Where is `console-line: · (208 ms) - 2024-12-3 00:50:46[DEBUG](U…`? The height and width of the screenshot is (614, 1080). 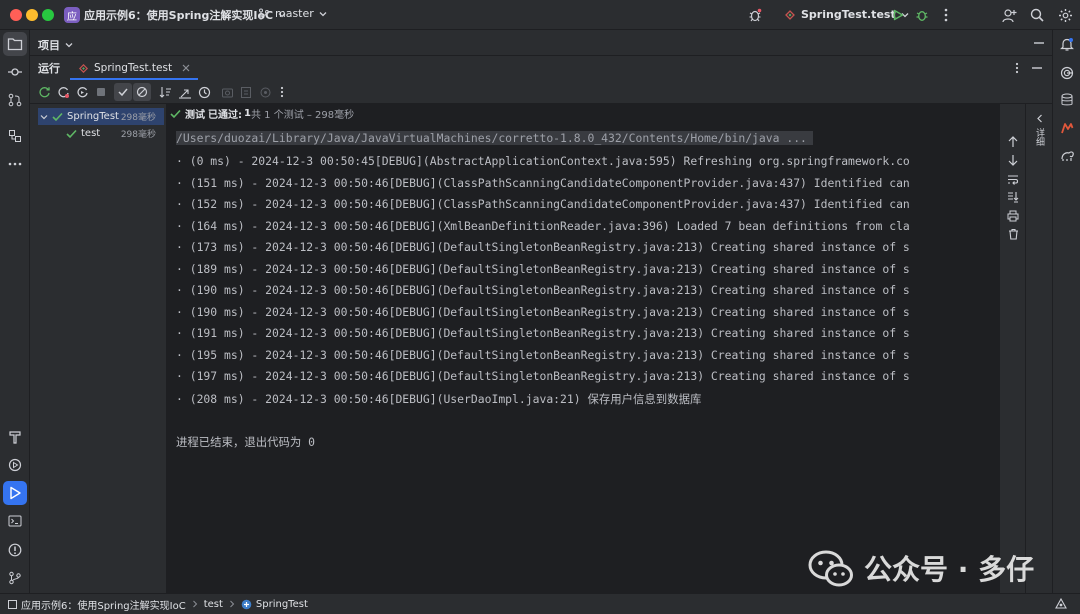
console-line: · (208 ms) - 2024-12-3 00:50:46[DEBUG](U… is located at coordinates (439, 398).